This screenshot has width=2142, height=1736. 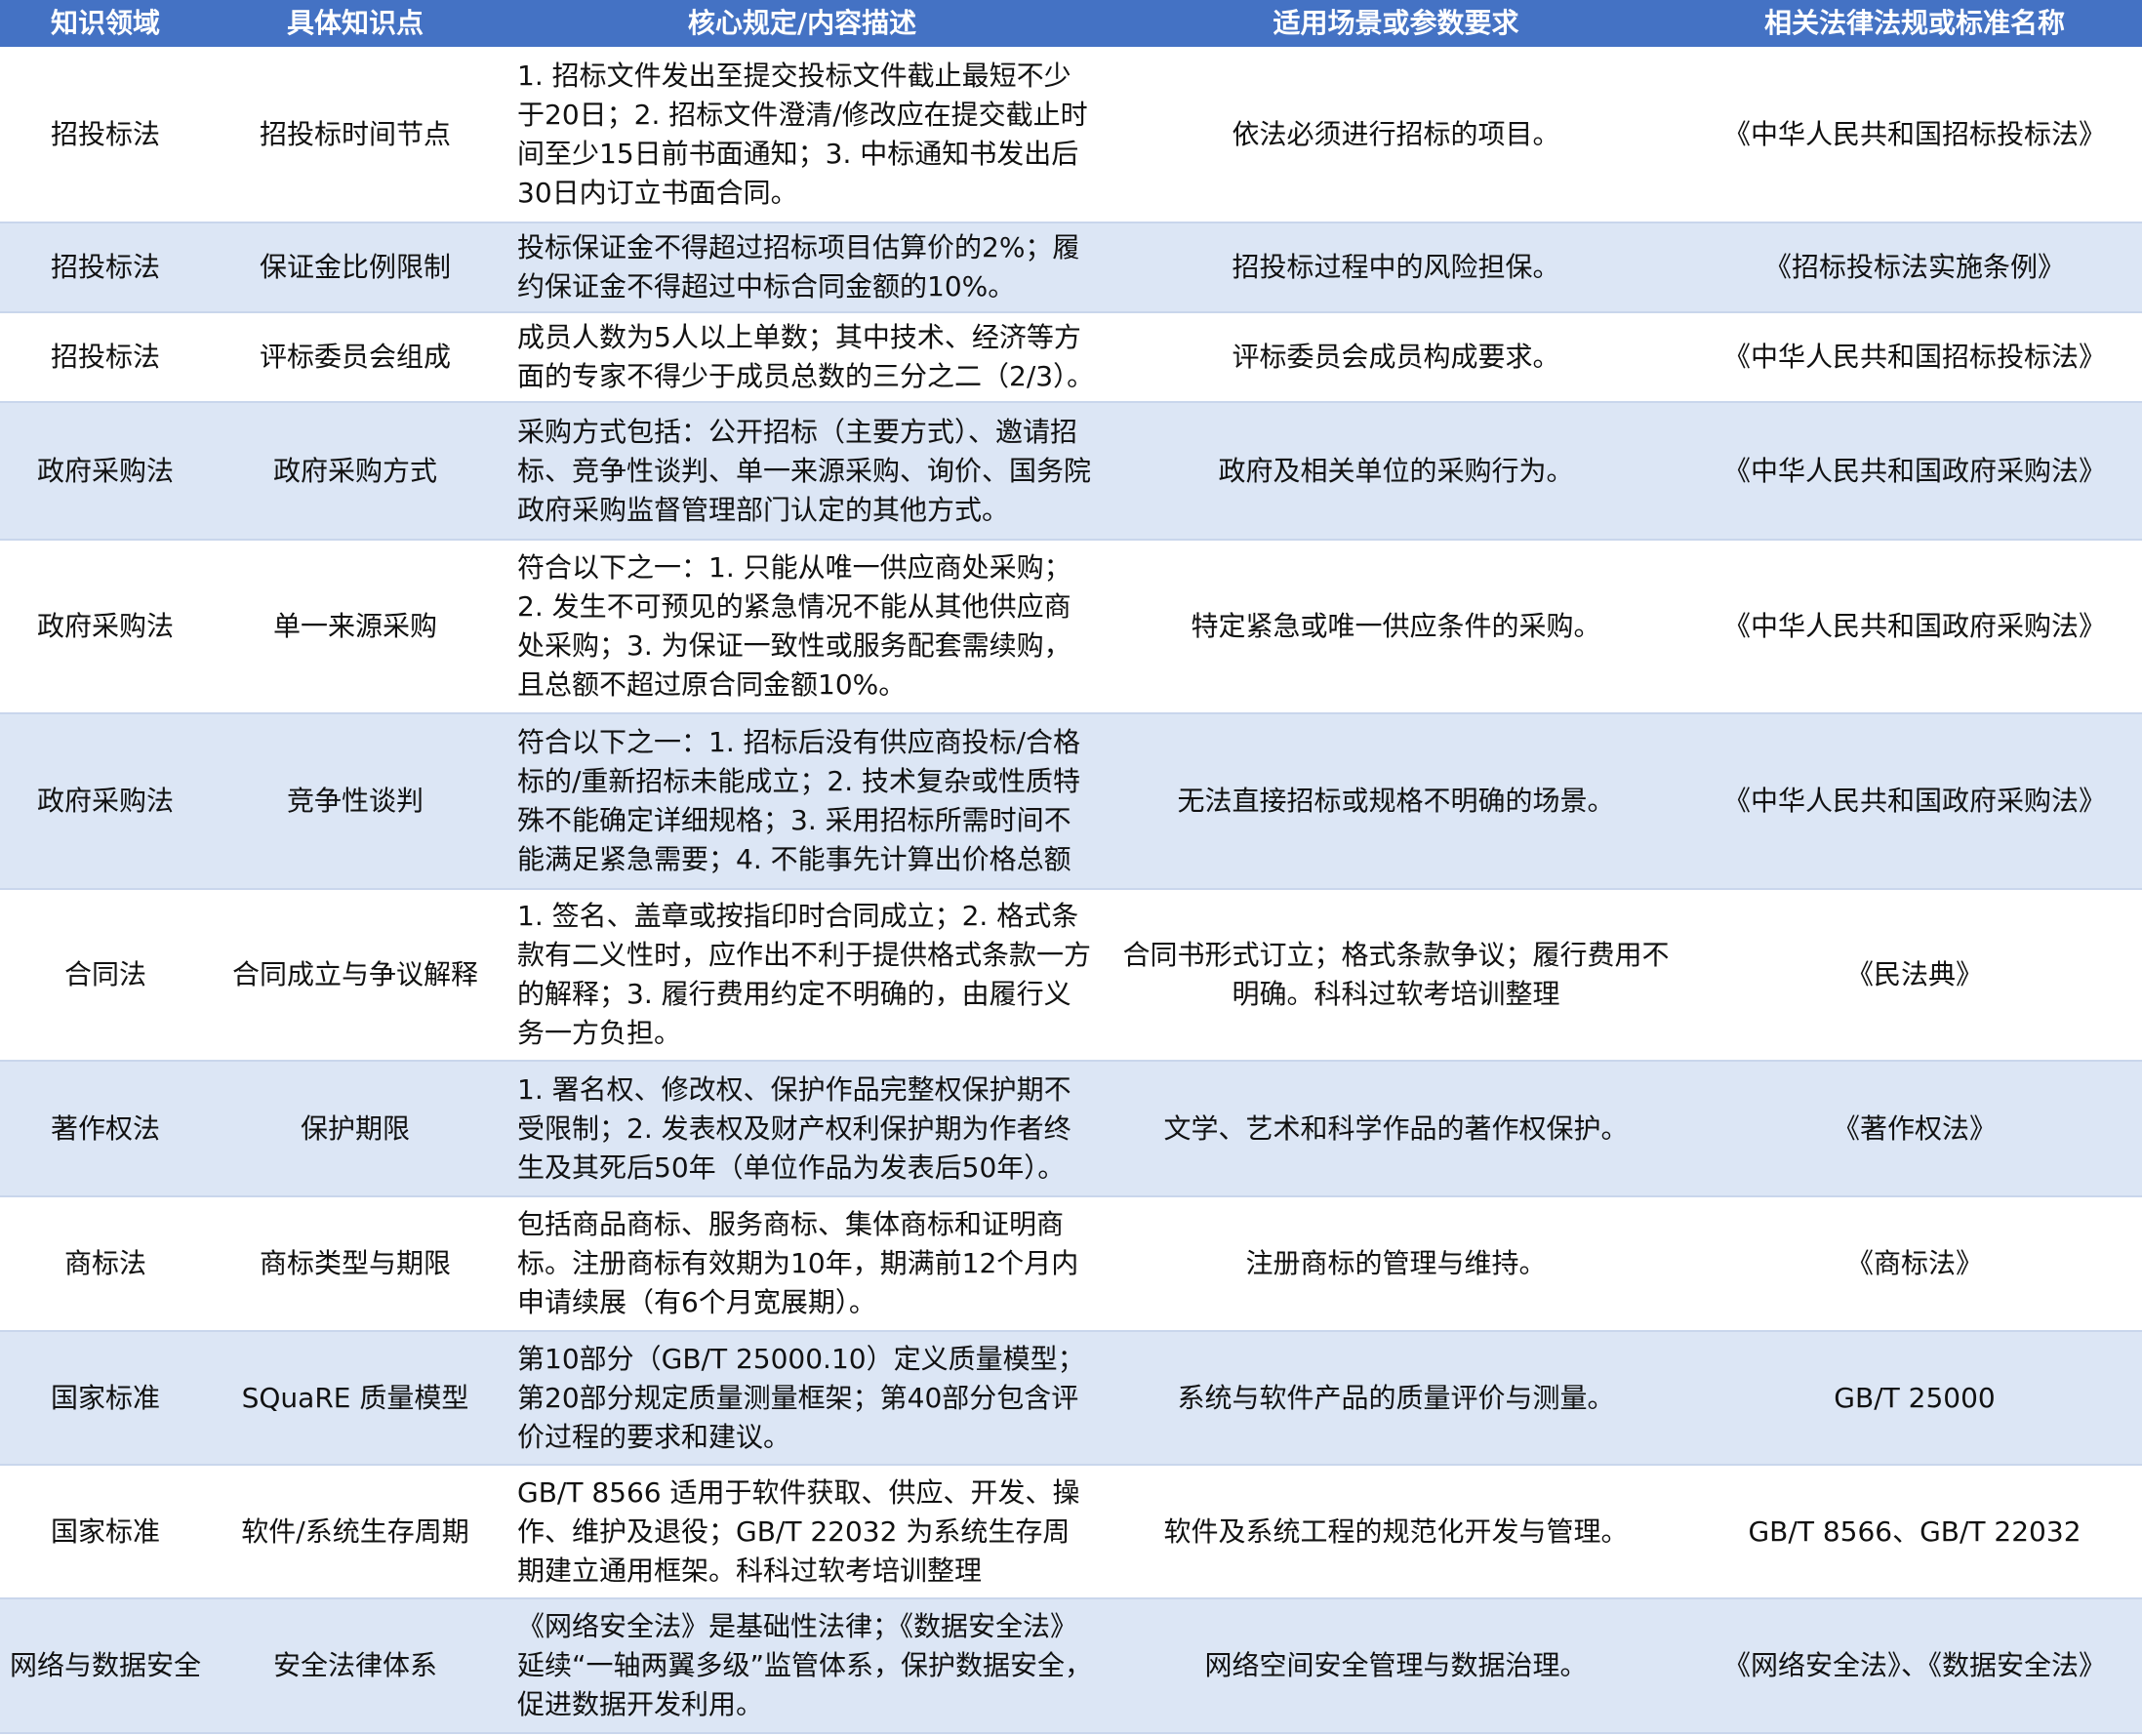 I want to click on cell-topic: SQuaRE 质量模型, so click(x=355, y=1397).